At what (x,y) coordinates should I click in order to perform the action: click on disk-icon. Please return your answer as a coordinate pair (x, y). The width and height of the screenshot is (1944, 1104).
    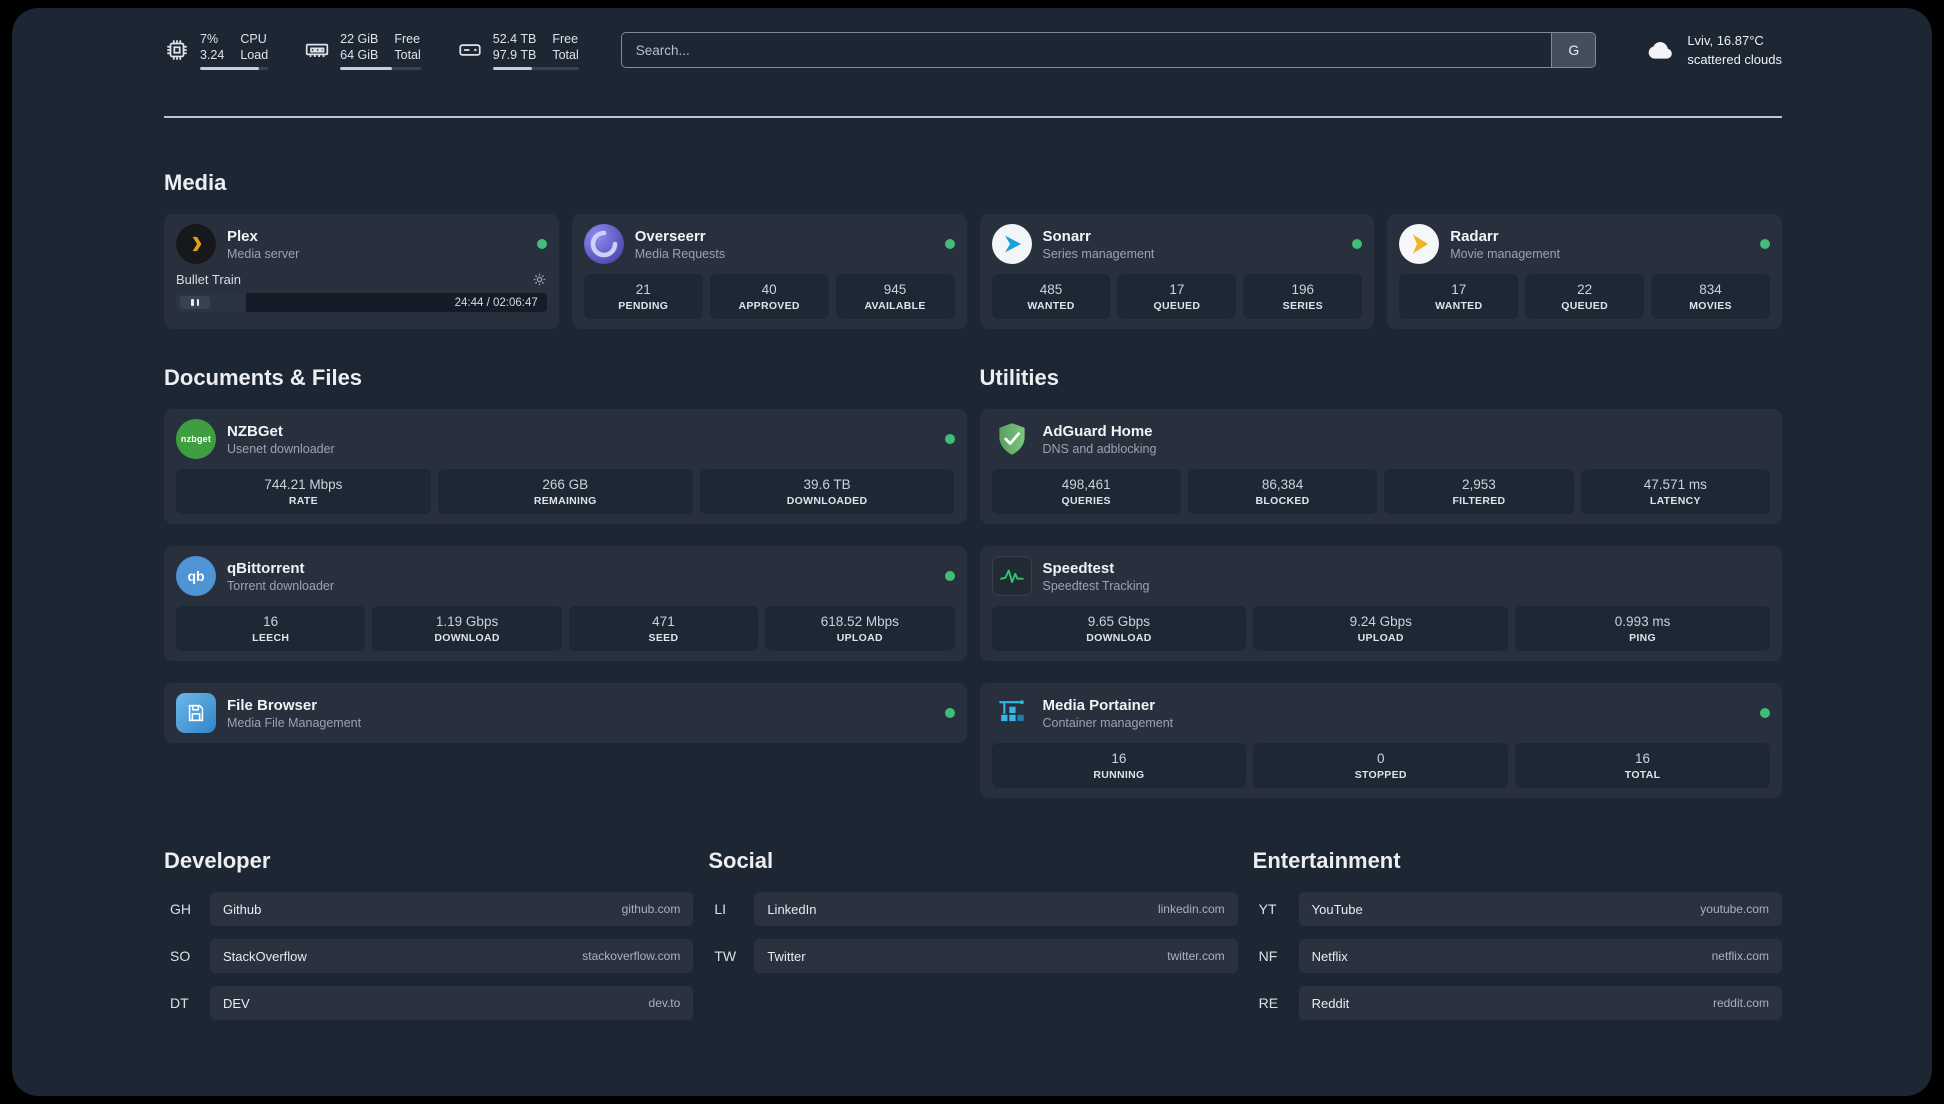
    Looking at the image, I should click on (470, 50).